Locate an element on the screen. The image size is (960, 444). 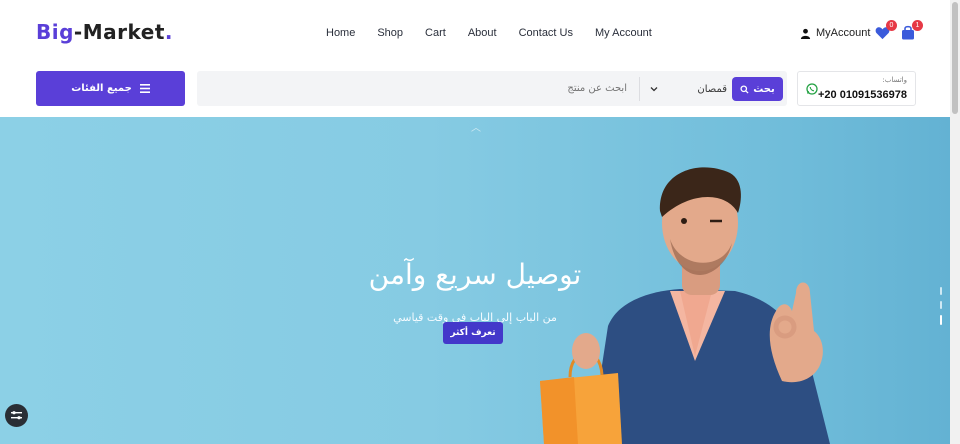
site-logo: Big-Market. is located at coordinates (104, 32).